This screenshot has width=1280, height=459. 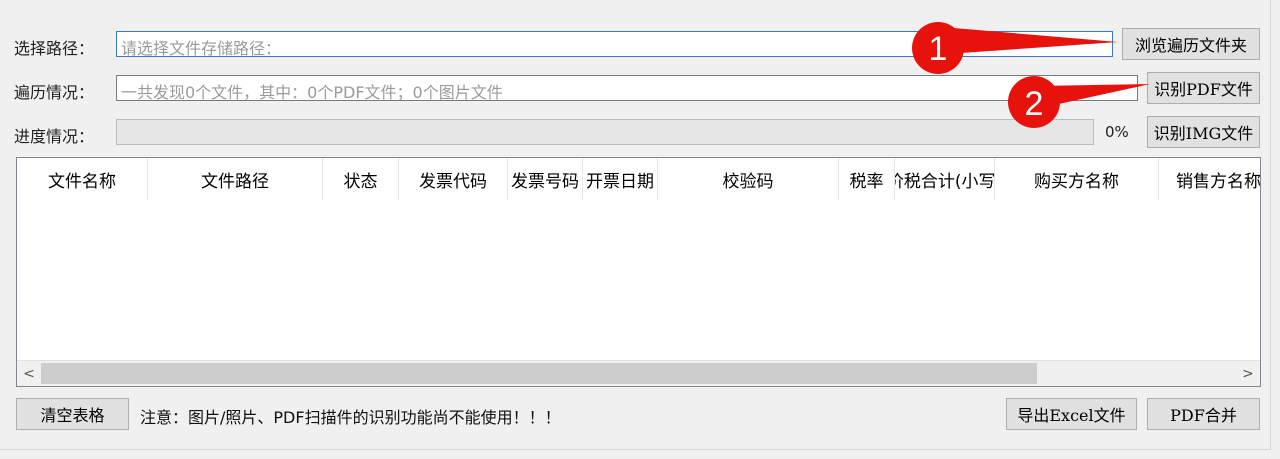 I want to click on horizontal-scrollbar: < >, so click(x=638, y=373).